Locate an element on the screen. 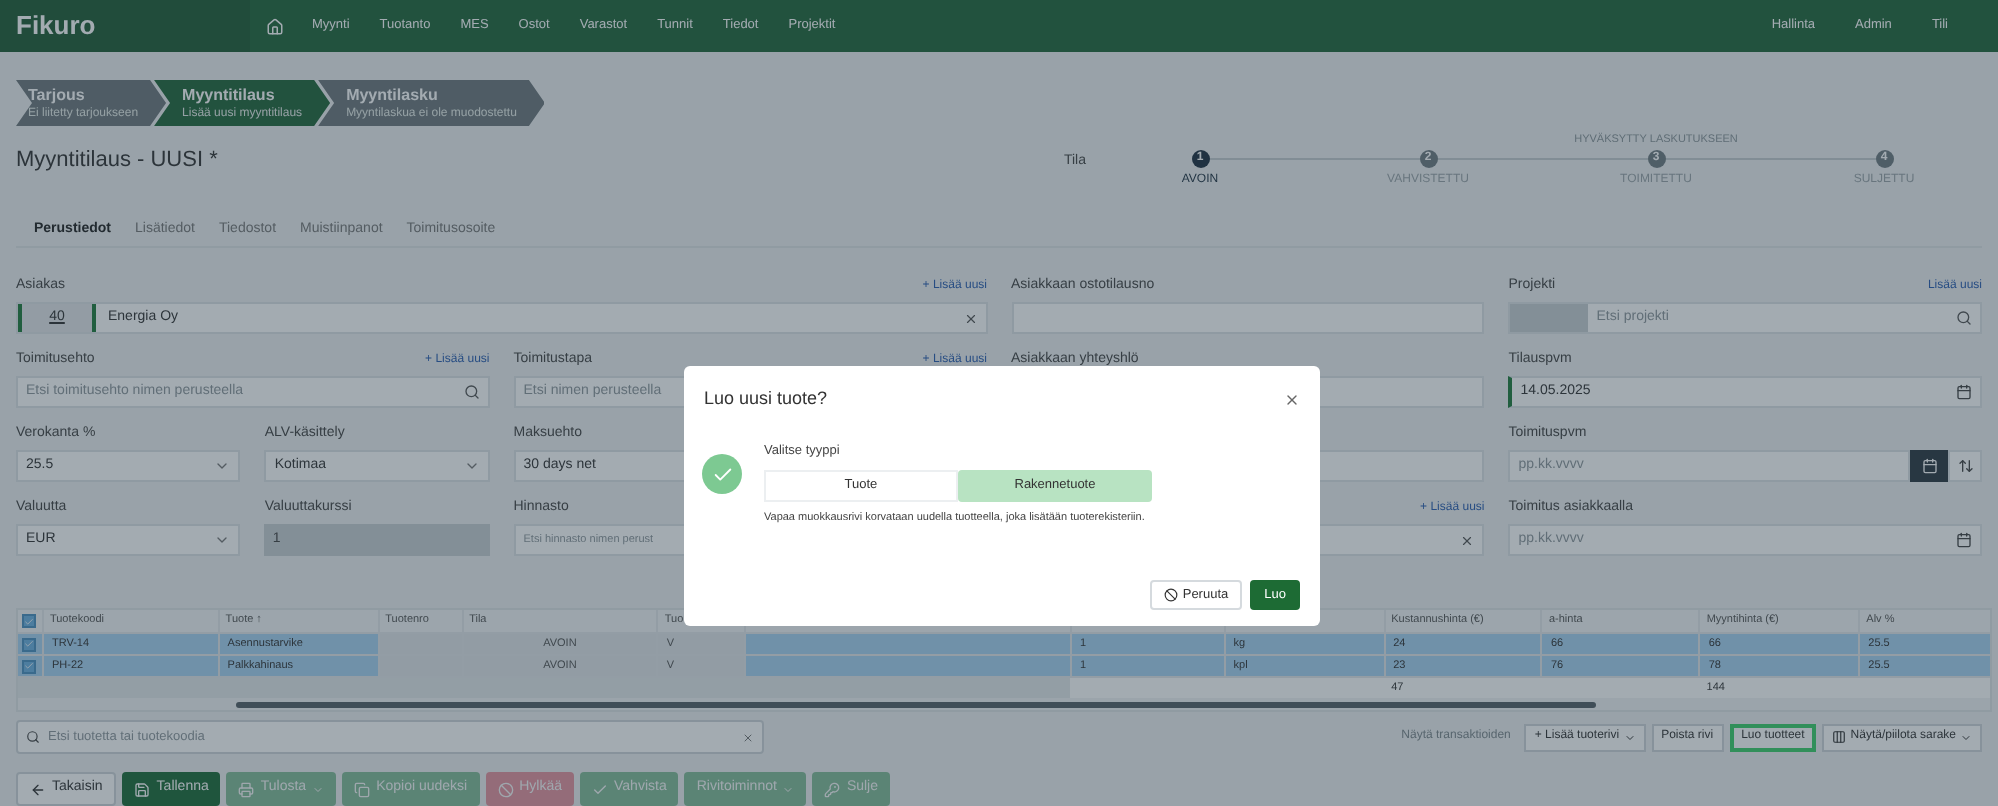  project-prefix is located at coordinates (1549, 318).